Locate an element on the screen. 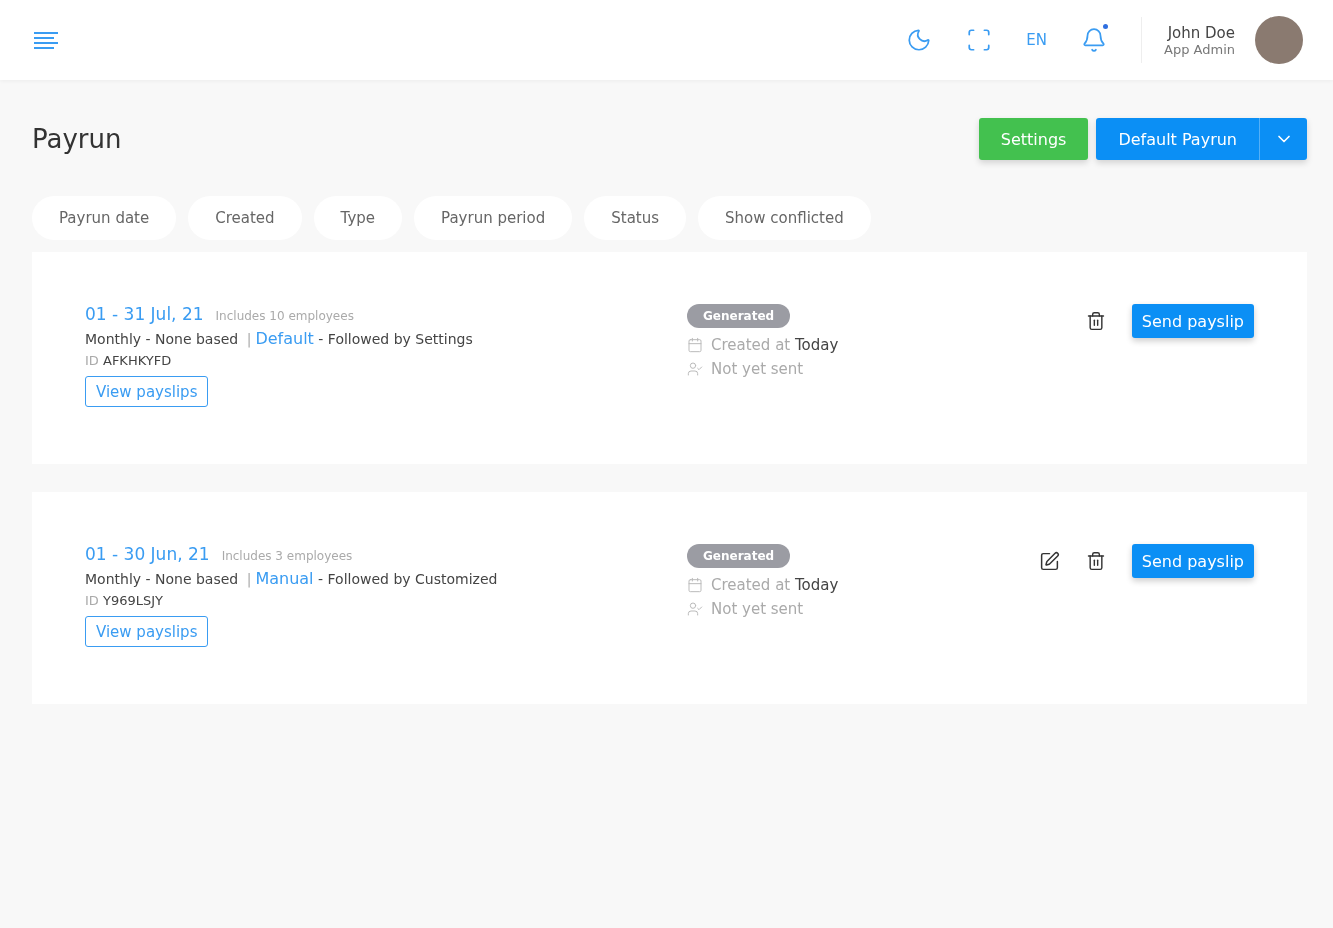 This screenshot has width=1333, height=928. language-button: EN is located at coordinates (1037, 40).